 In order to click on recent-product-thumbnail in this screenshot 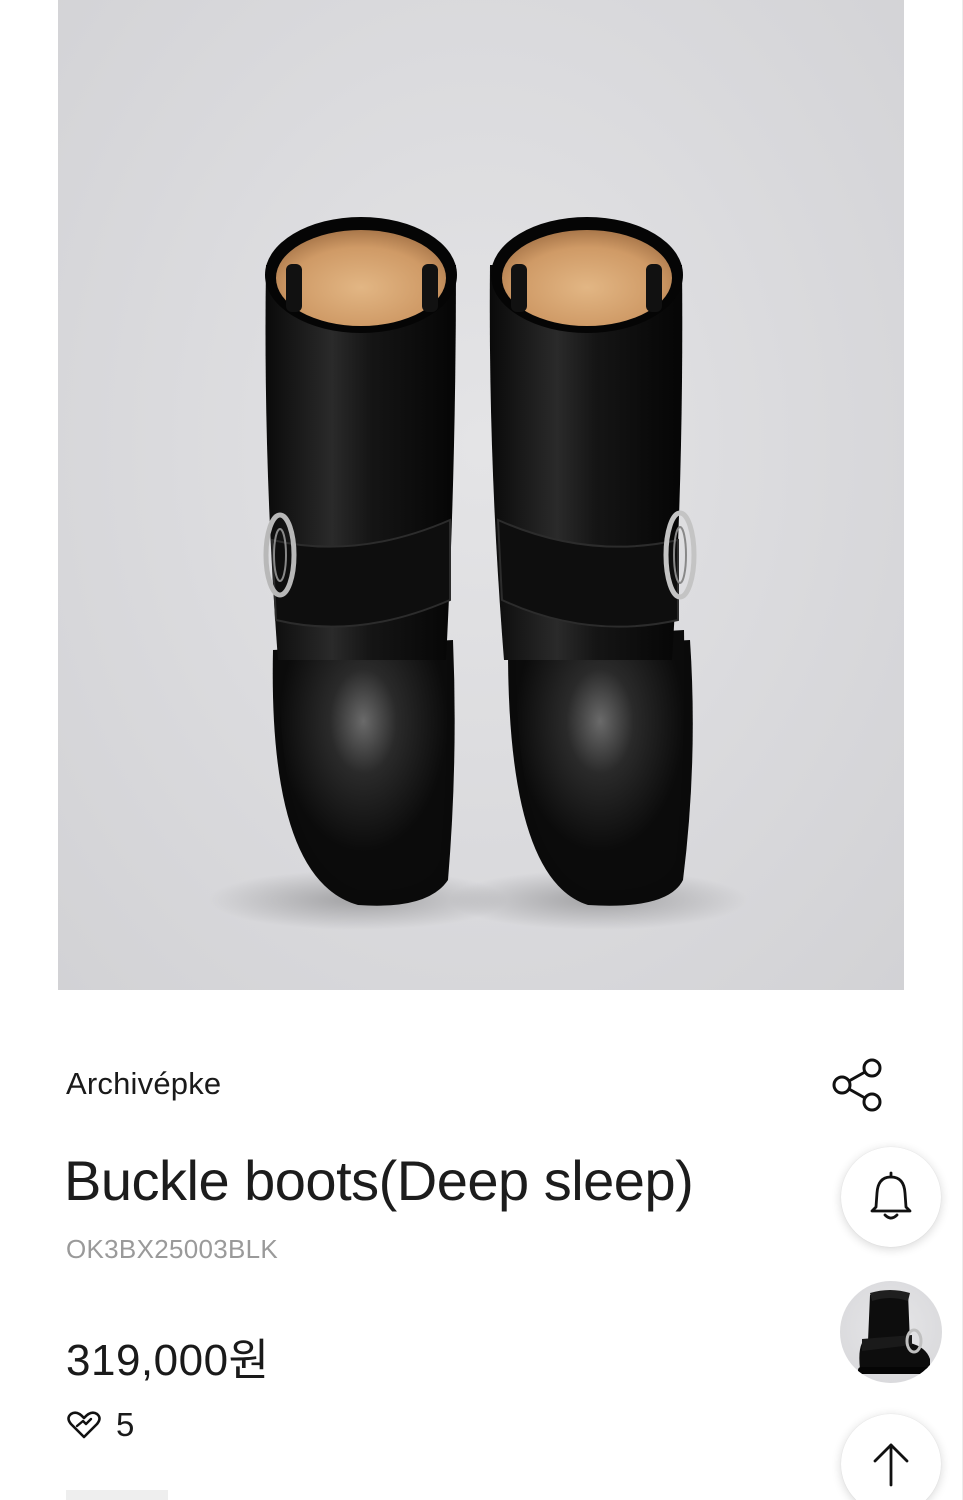, I will do `click(891, 1332)`.